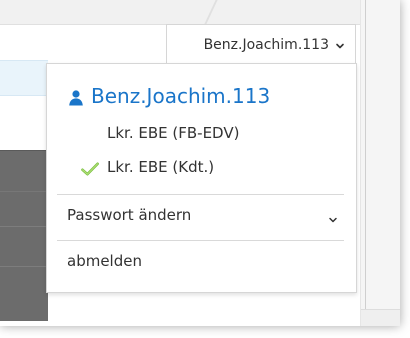  I want to click on scroll-track-line, so click(365, 163).